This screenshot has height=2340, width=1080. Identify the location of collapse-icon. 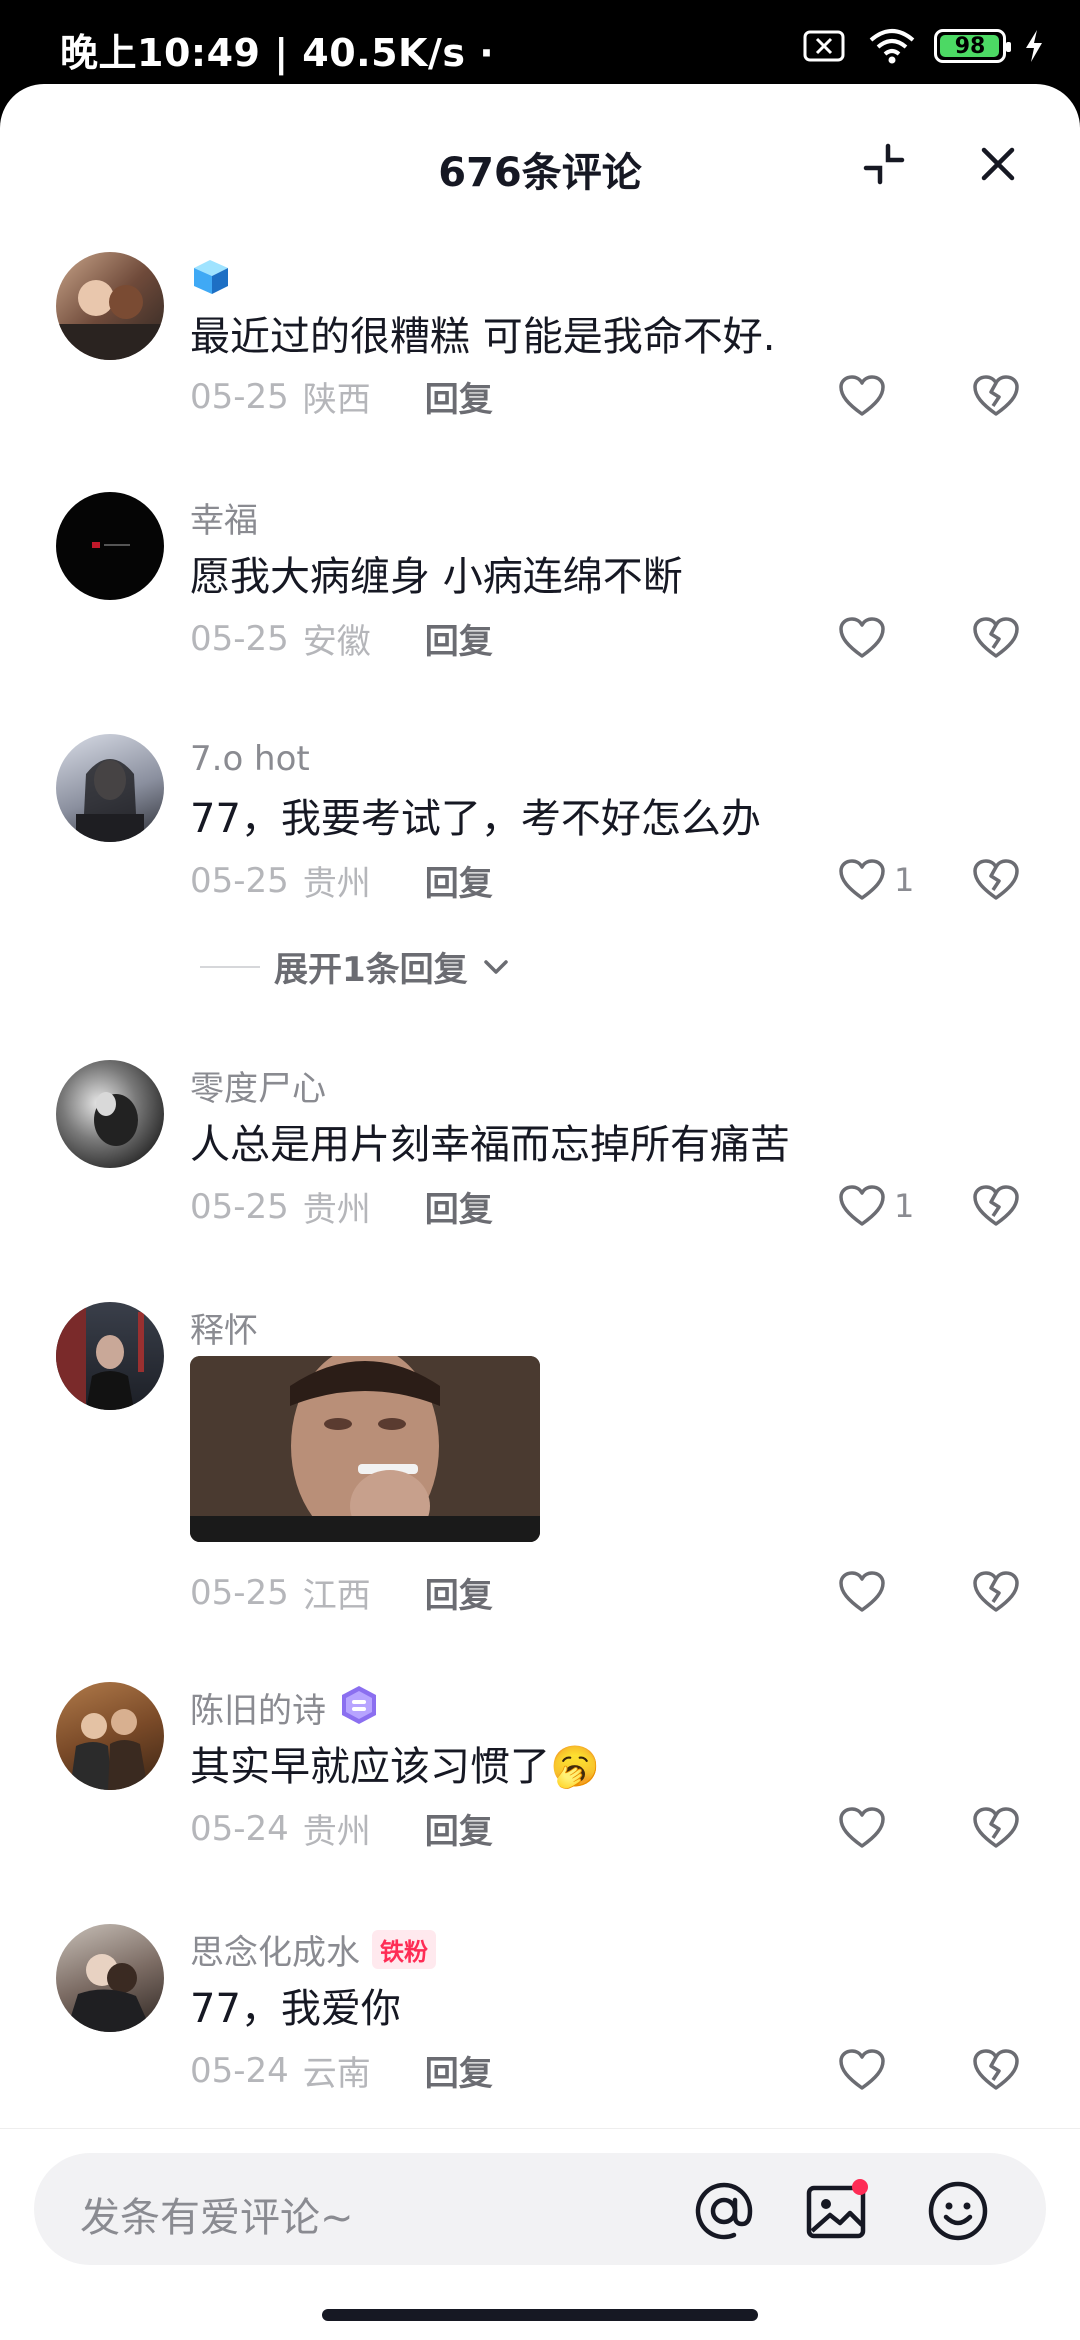
(884, 164).